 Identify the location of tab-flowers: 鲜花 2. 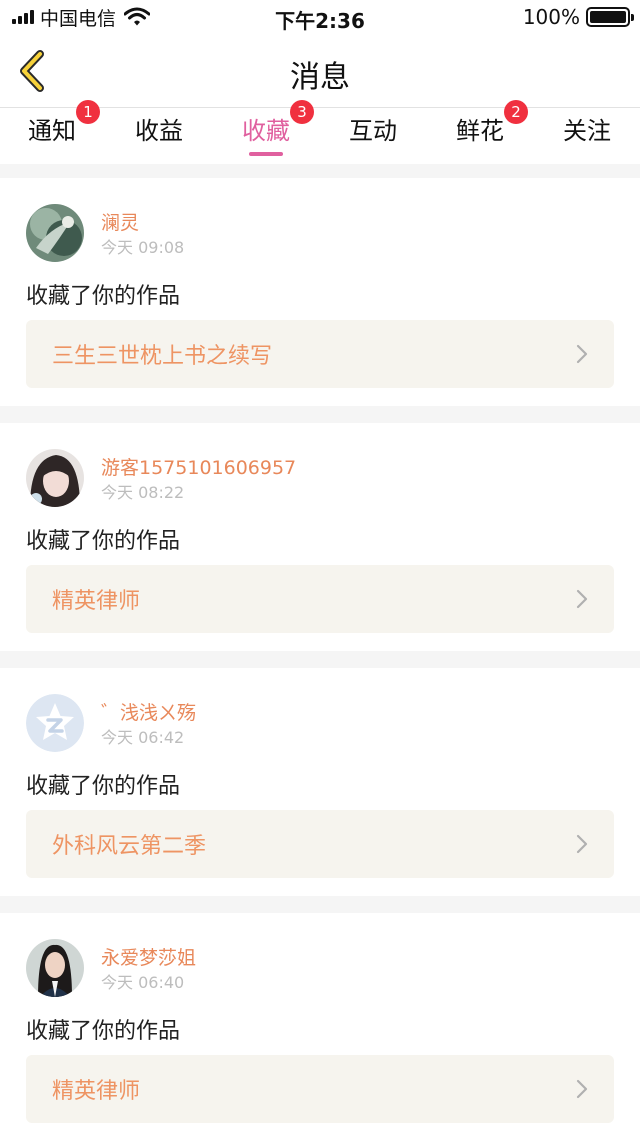
(484, 132).